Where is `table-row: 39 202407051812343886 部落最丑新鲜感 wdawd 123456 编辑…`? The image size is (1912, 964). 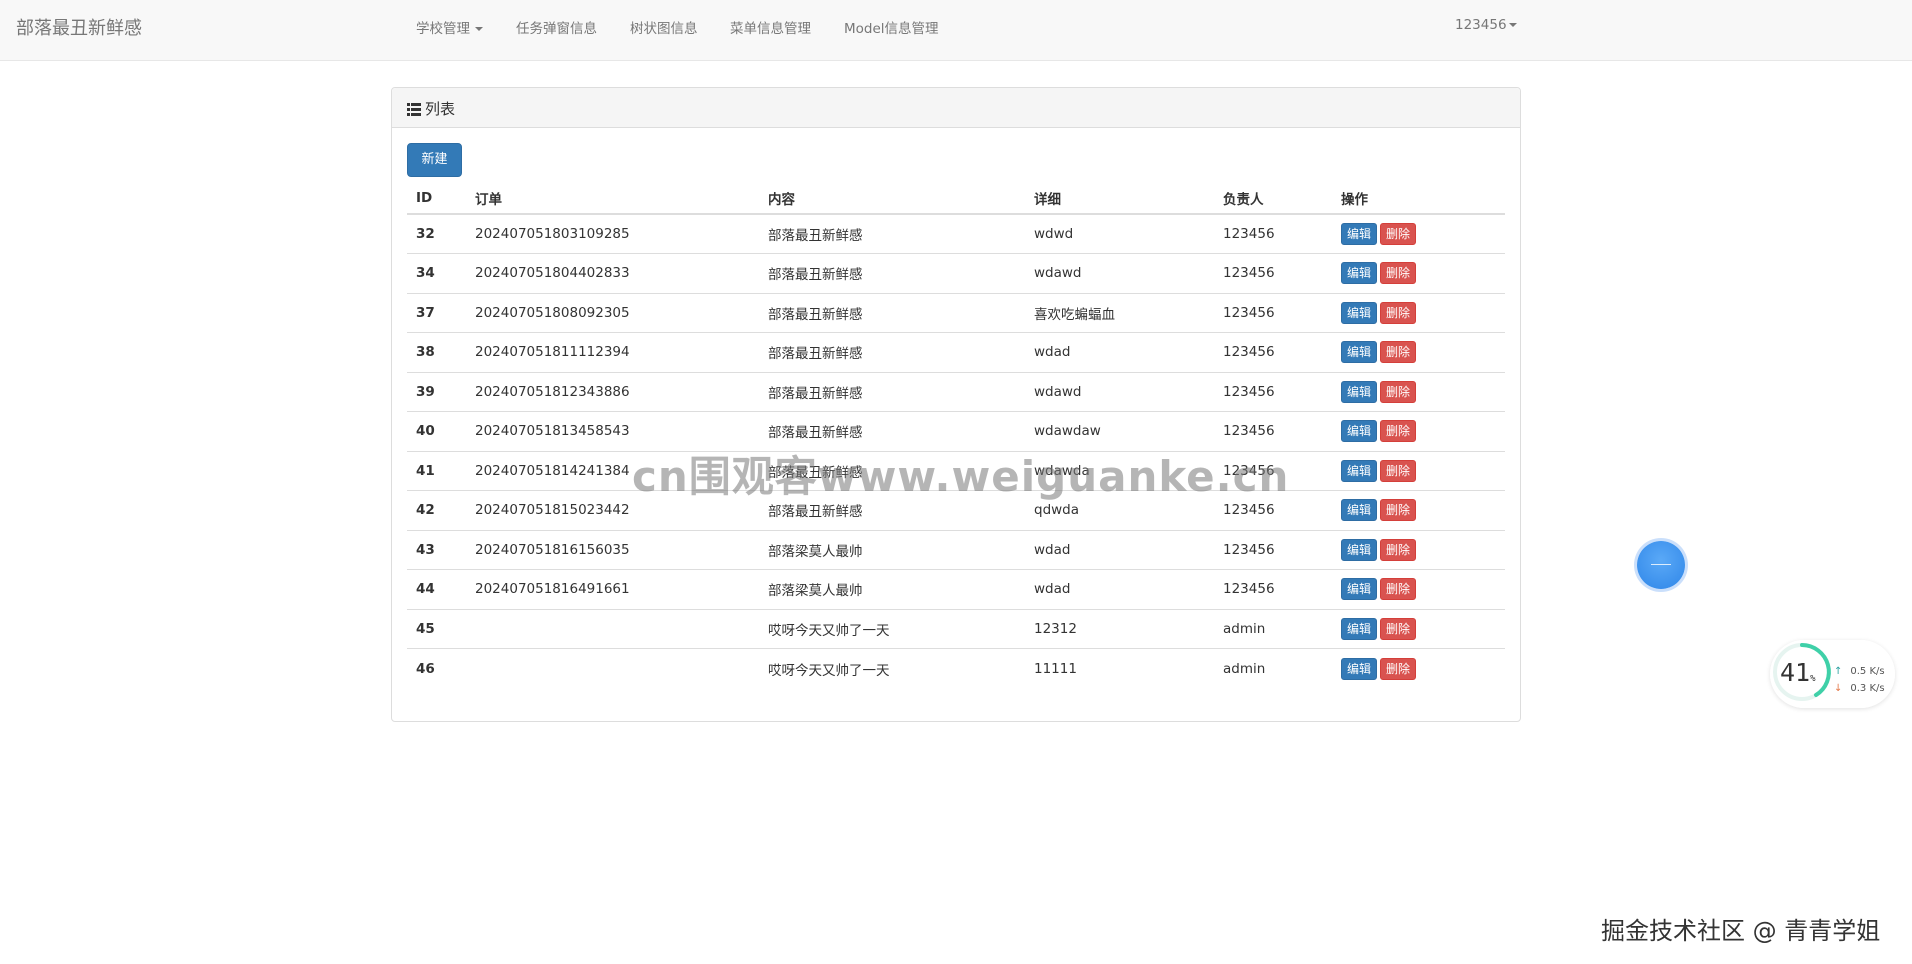 table-row: 39 202407051812343886 部落最丑新鲜感 wdawd 123456 编辑… is located at coordinates (956, 391).